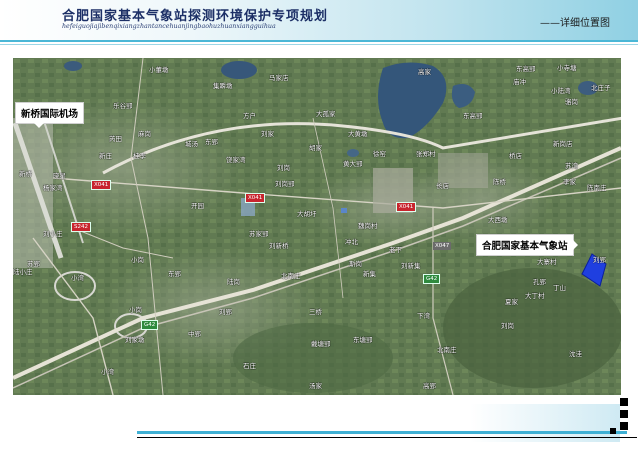 Image resolution: width=638 pixels, height=450 pixels. What do you see at coordinates (601, 88) in the screenshot?
I see `place-label: 北庄子` at bounding box center [601, 88].